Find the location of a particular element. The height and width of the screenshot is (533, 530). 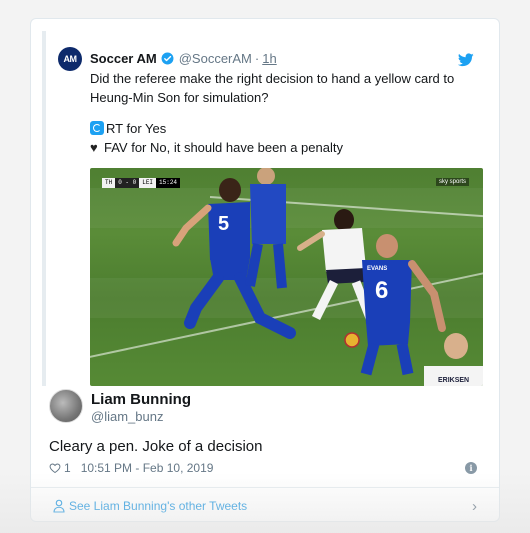

tweet-meta: 1 10:51 PM - Feb 10, 2019 is located at coordinates (131, 468).